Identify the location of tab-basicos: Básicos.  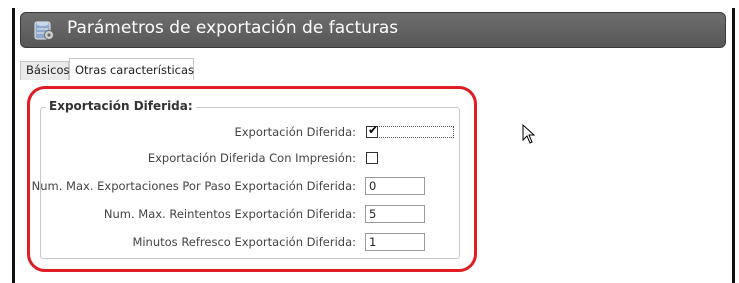
(44, 70).